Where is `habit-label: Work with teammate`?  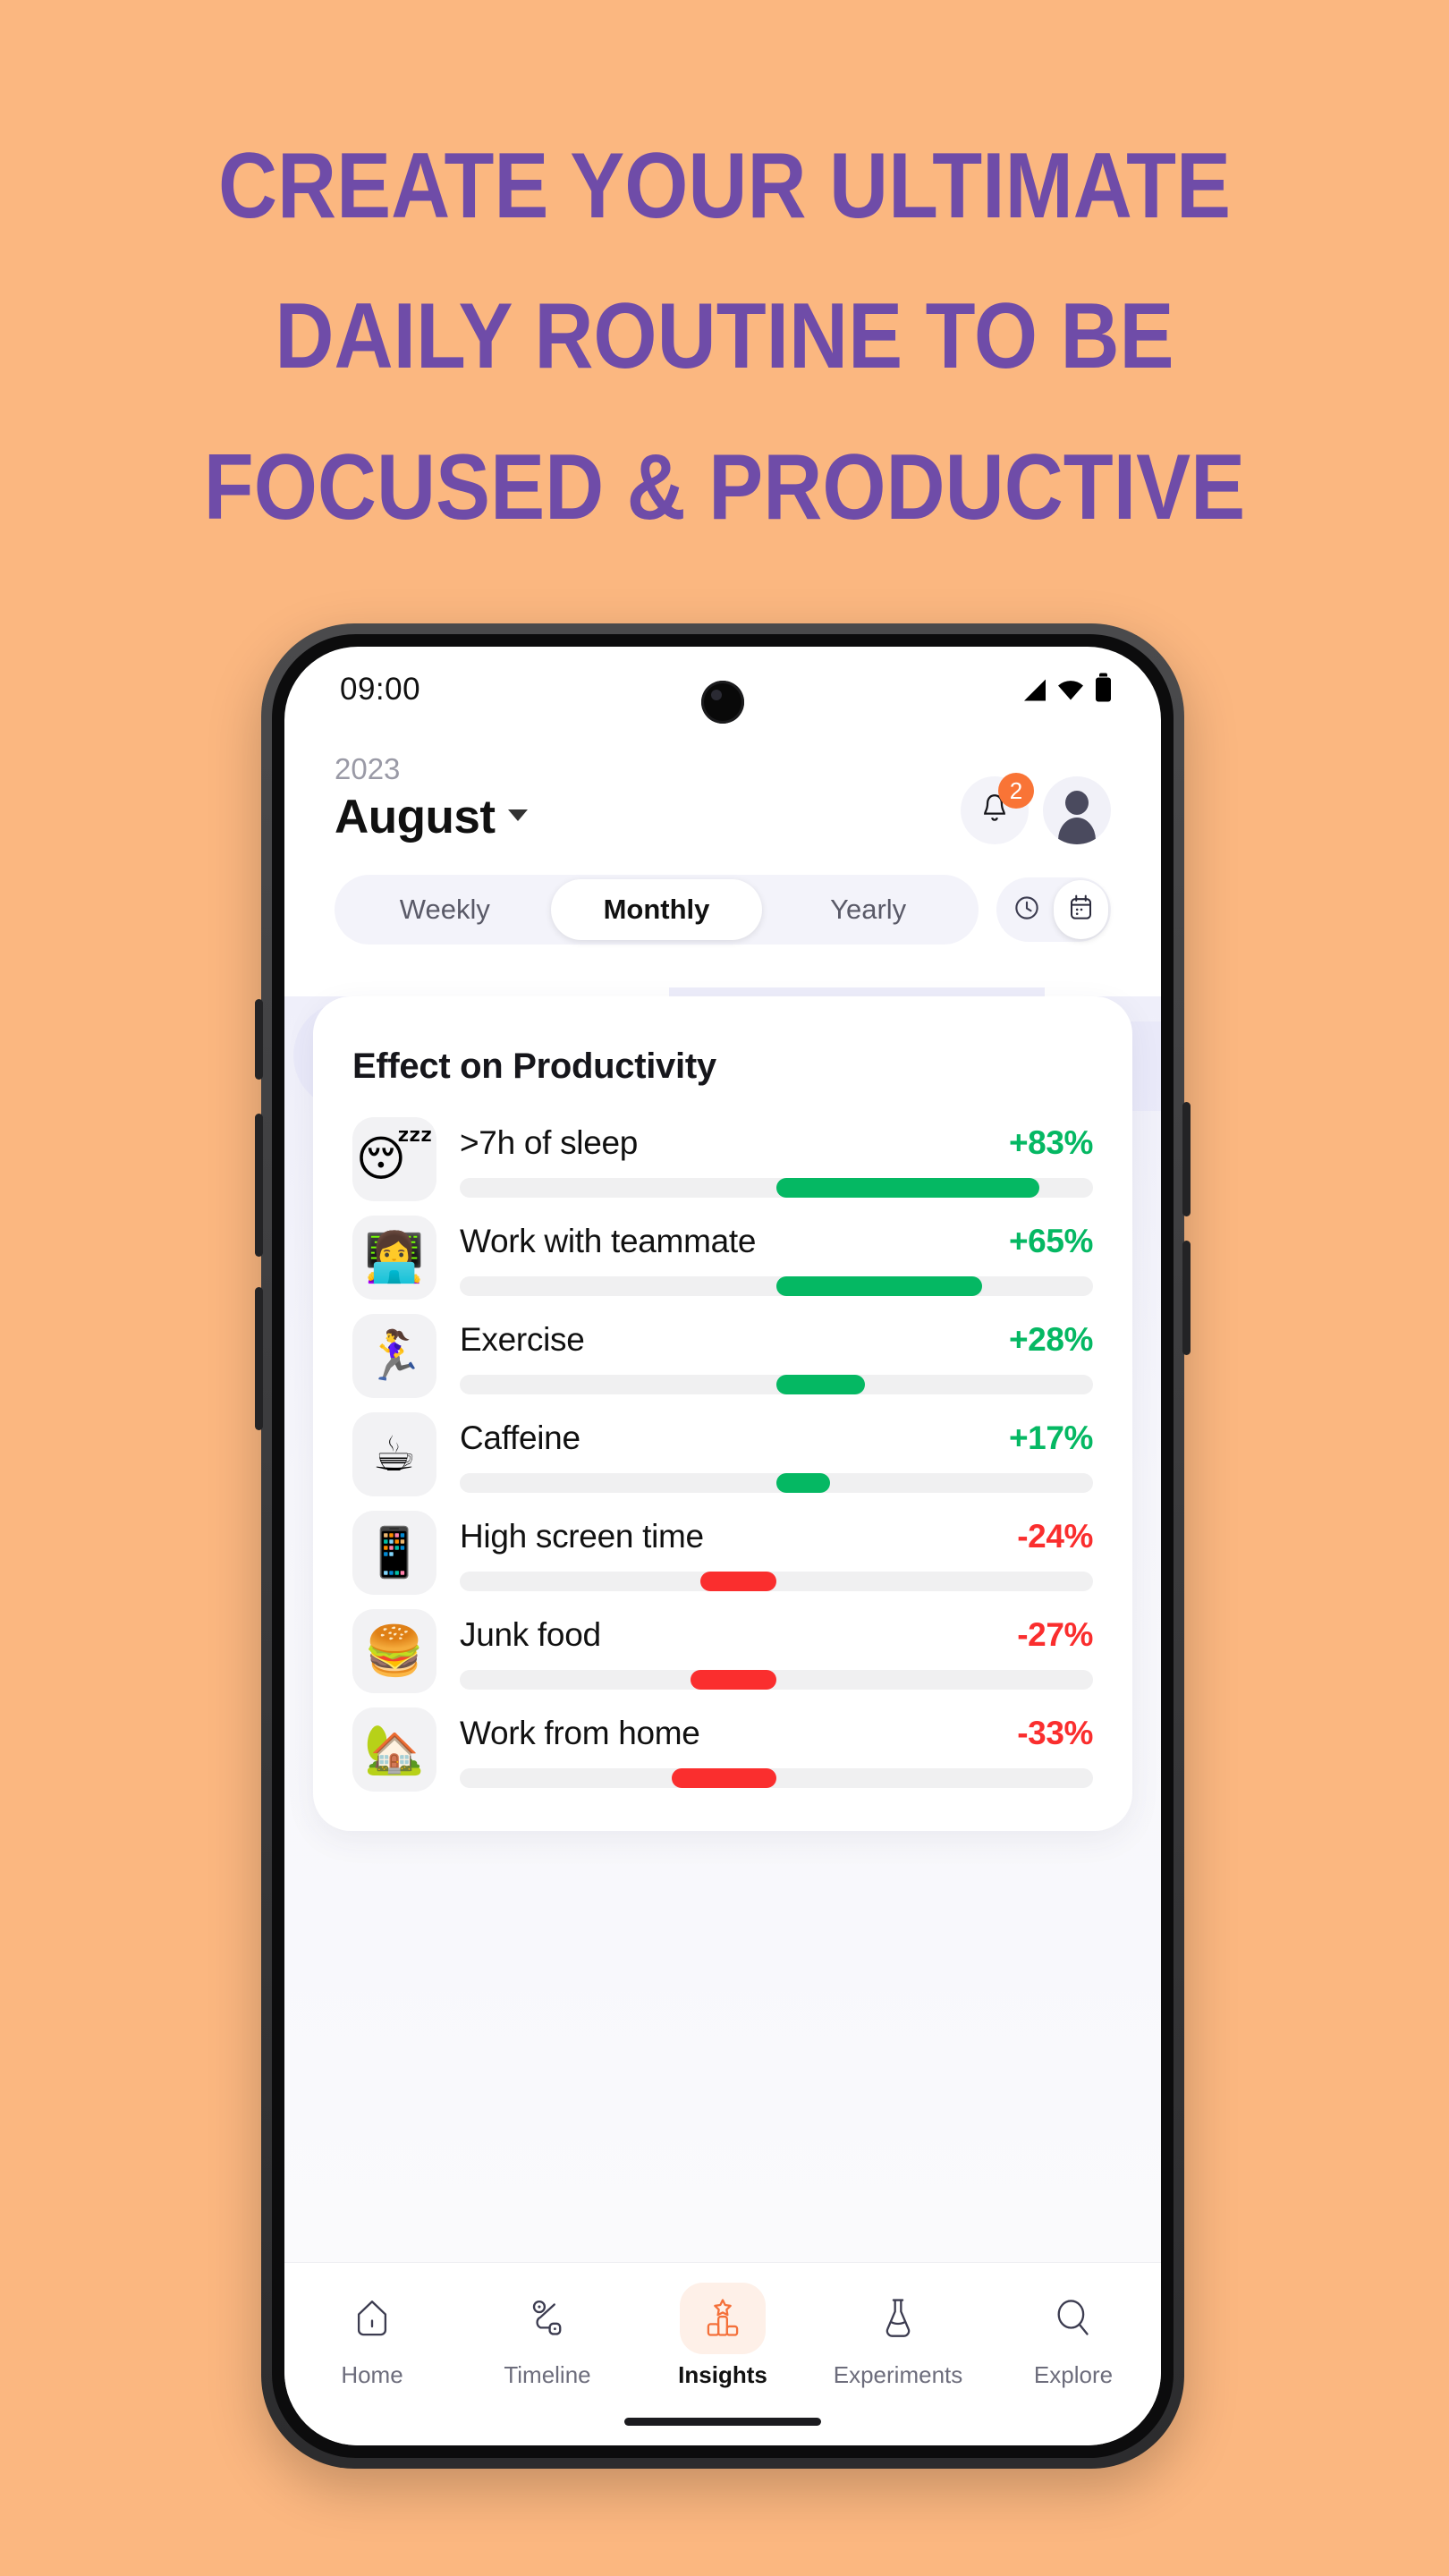
habit-label: Work with teammate is located at coordinates (608, 1241).